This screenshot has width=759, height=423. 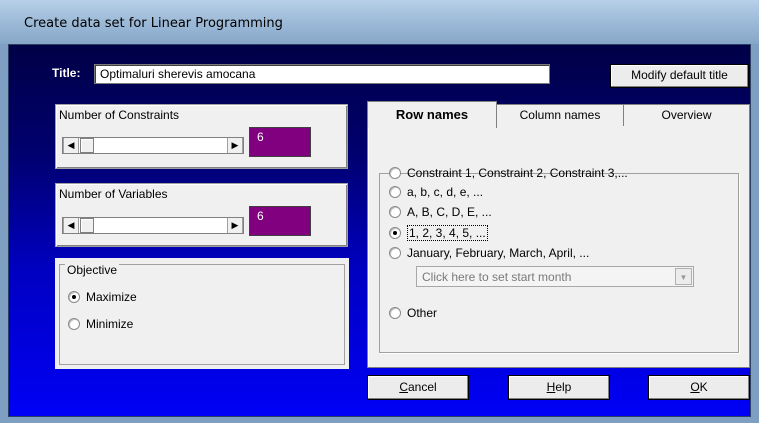 What do you see at coordinates (4, 233) in the screenshot?
I see `window-frame-left` at bounding box center [4, 233].